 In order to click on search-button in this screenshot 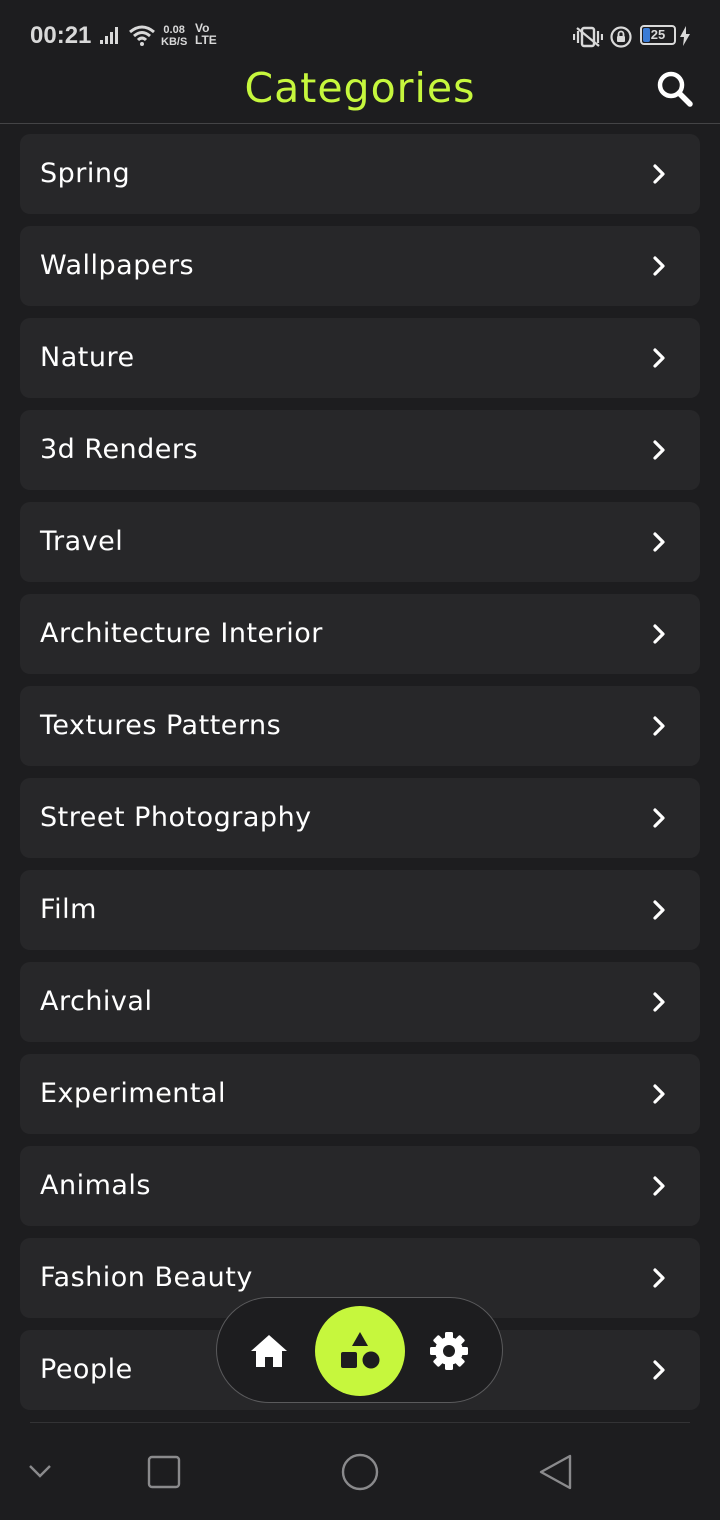, I will do `click(675, 89)`.